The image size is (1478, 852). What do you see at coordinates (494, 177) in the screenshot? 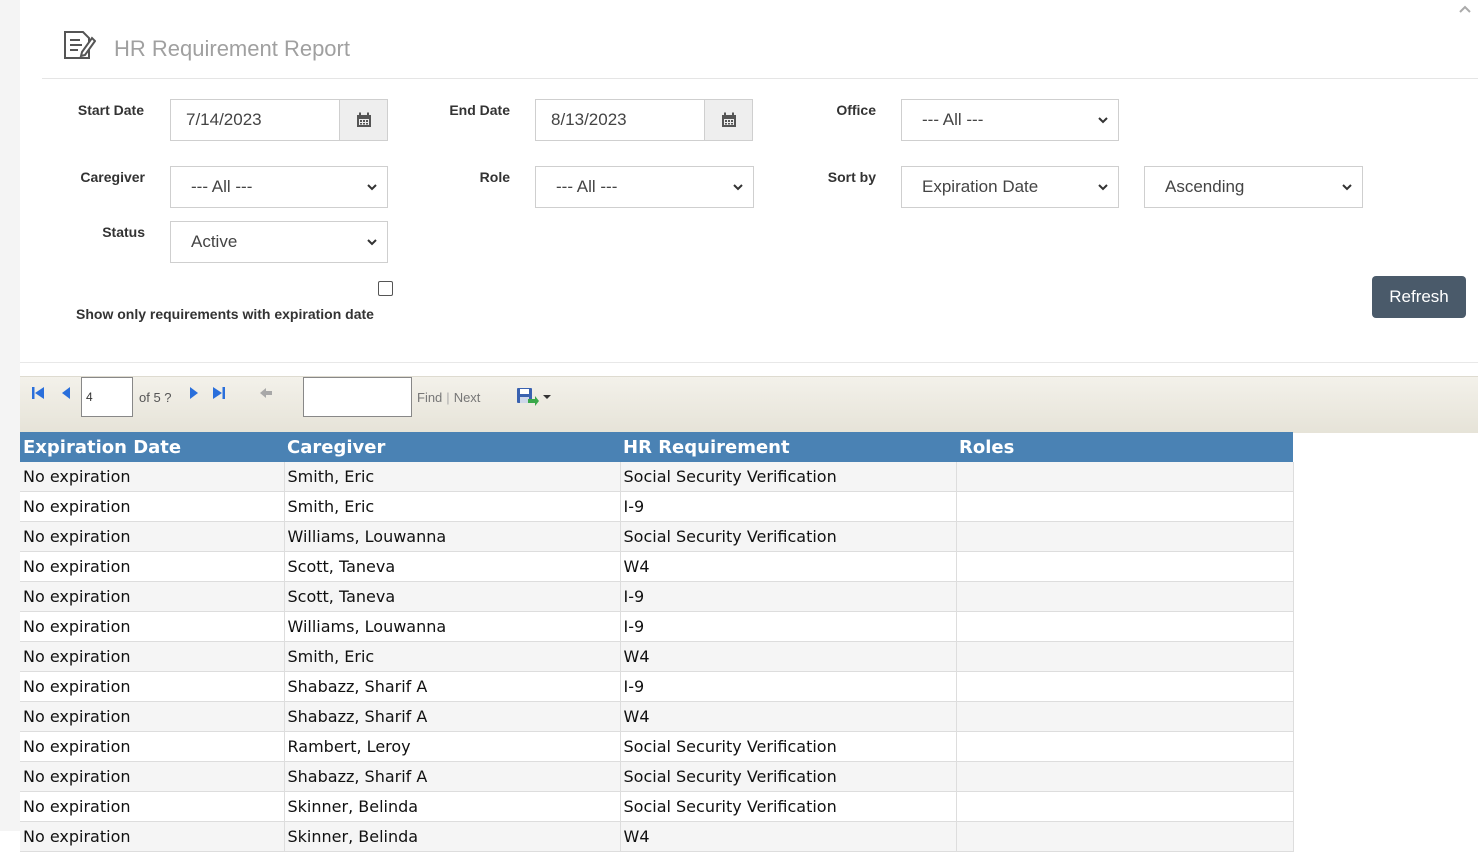
I see `role-label: Role` at bounding box center [494, 177].